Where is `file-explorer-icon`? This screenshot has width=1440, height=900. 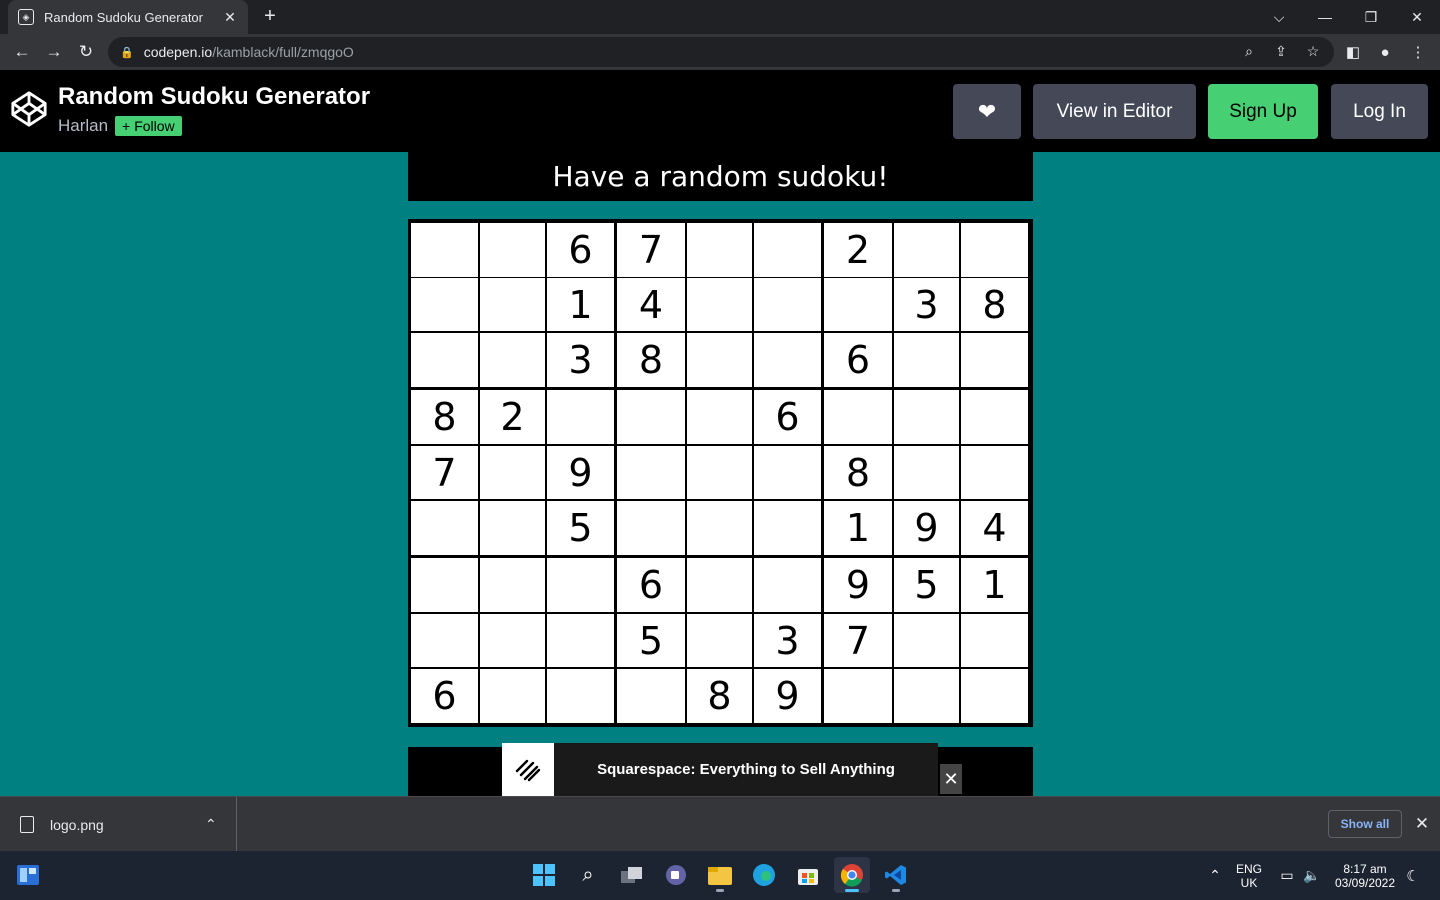 file-explorer-icon is located at coordinates (720, 875).